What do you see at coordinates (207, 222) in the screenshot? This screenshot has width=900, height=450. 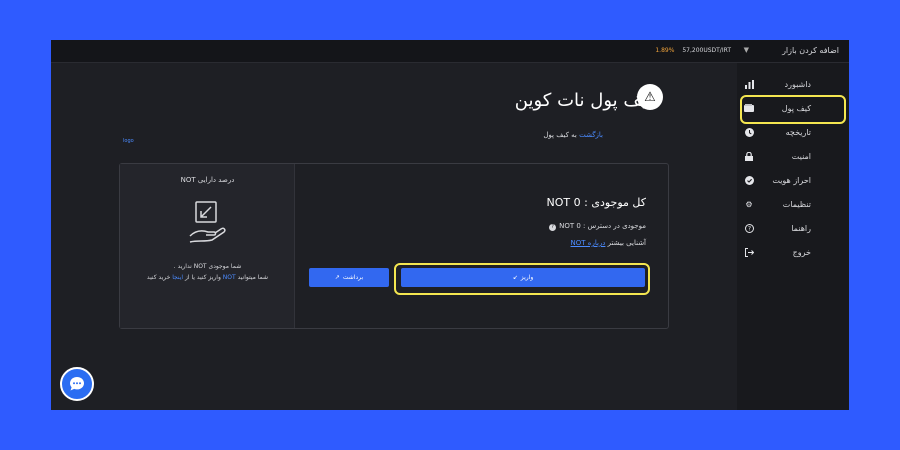 I see `deposit-hand-icon` at bounding box center [207, 222].